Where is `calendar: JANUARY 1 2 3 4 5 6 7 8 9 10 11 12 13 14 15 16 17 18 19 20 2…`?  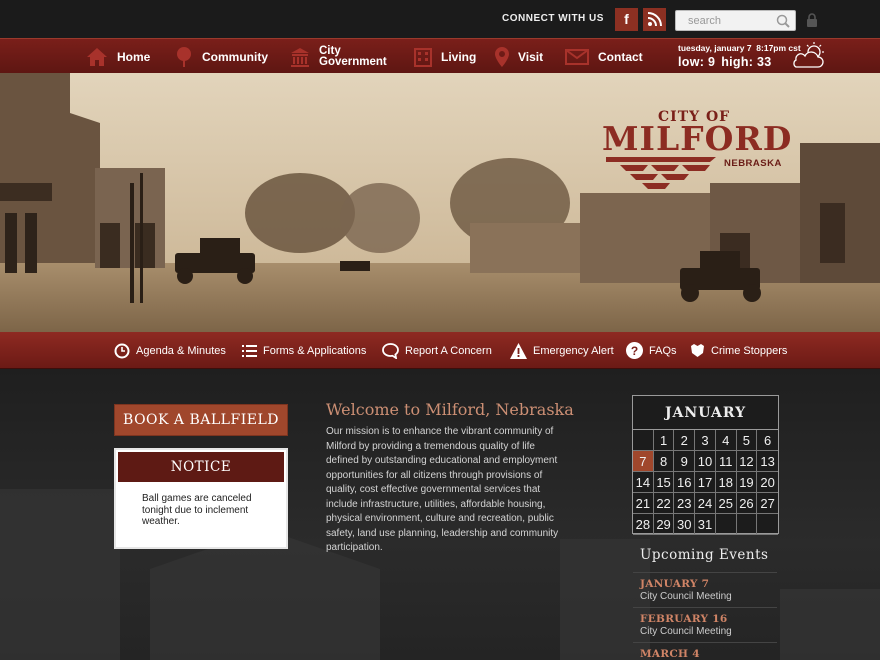
calendar: JANUARY 1 2 3 4 5 6 7 8 9 10 11 12 13 14 15 16 17 18 19 20 2… is located at coordinates (705, 465).